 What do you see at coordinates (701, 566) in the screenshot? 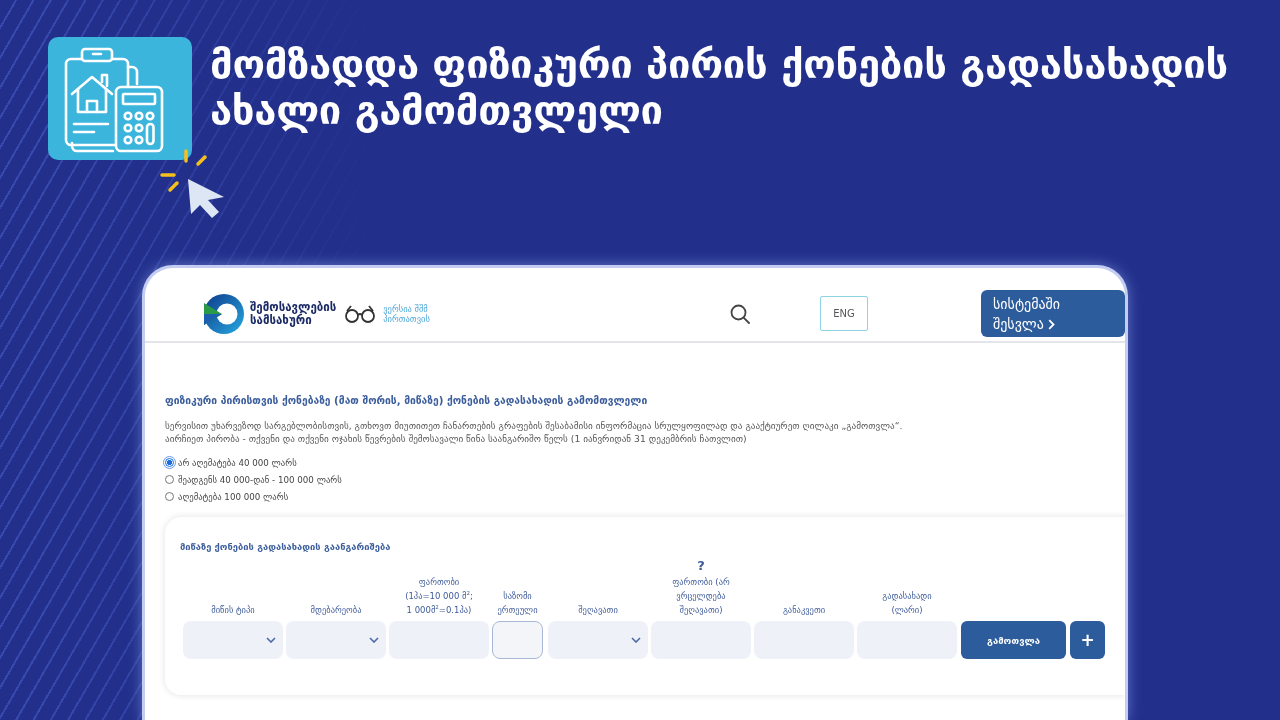
I see `help-mark: ?` at bounding box center [701, 566].